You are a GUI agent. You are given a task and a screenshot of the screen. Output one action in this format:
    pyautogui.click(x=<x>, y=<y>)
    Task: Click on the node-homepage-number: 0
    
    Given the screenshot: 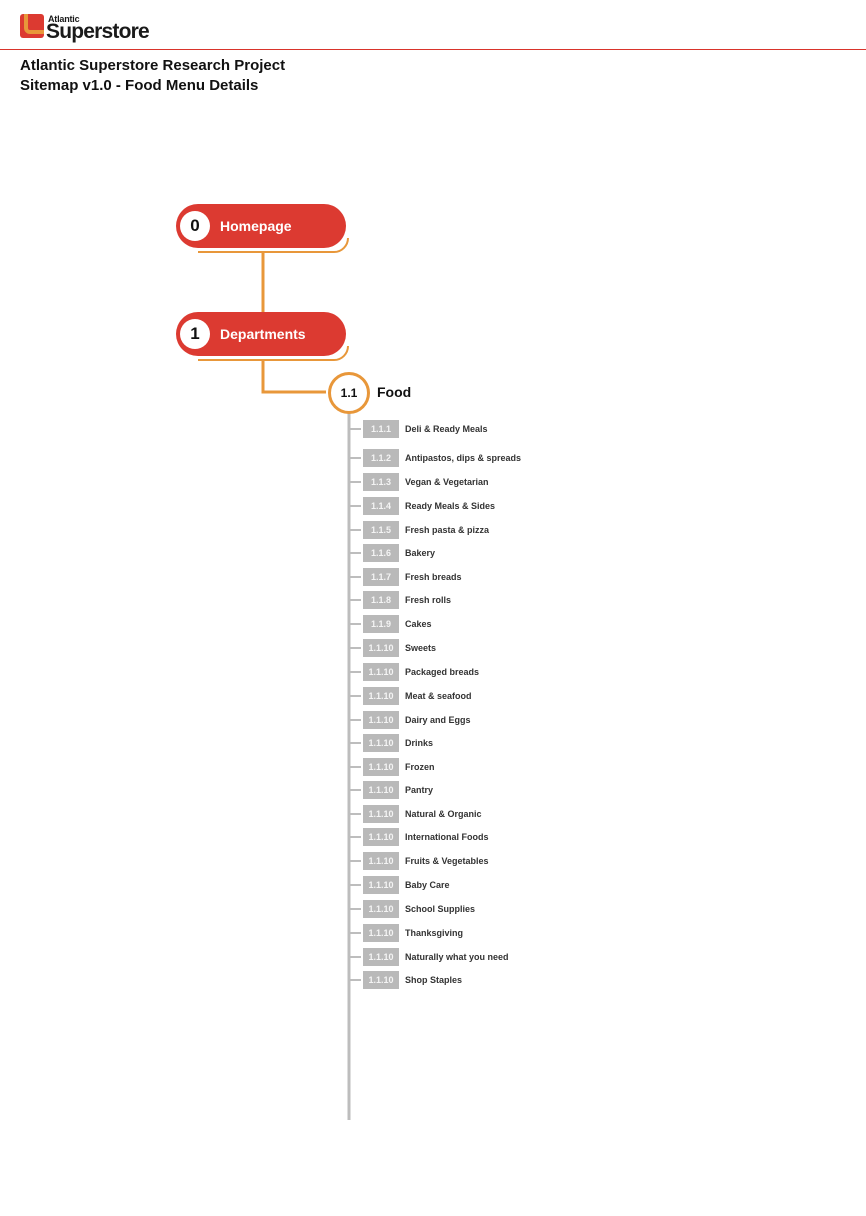 What is the action you would take?
    pyautogui.click(x=195, y=226)
    